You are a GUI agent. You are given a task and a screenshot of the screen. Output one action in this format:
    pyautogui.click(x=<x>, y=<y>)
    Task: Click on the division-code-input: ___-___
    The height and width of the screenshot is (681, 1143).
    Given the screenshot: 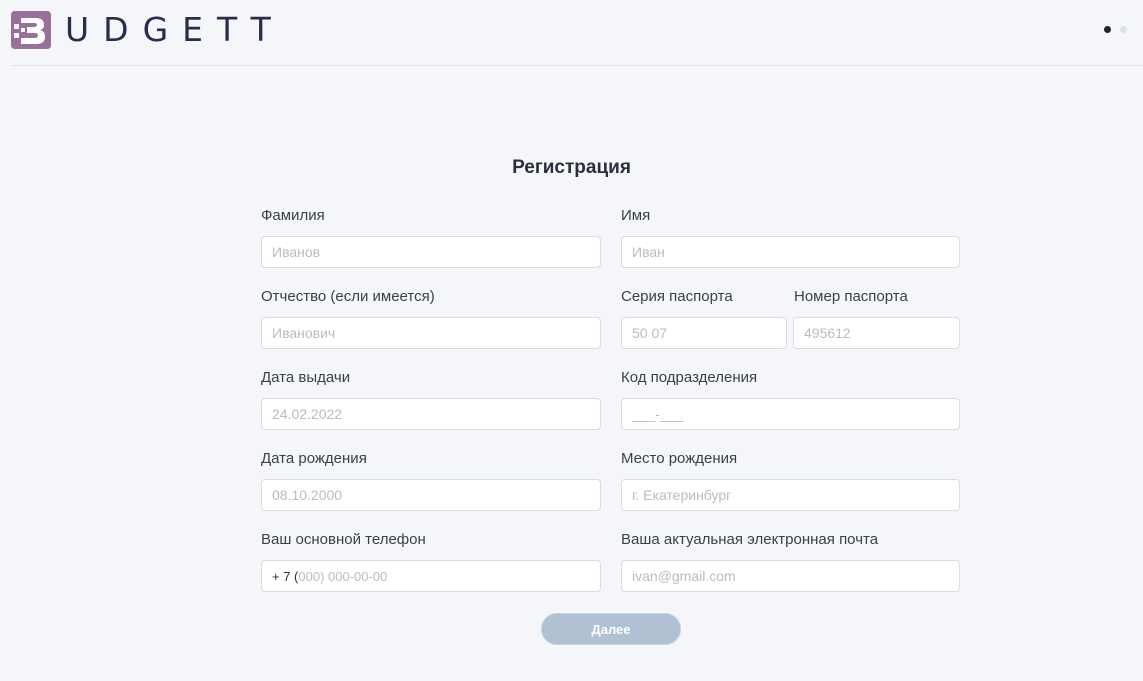 What is the action you would take?
    pyautogui.click(x=790, y=414)
    